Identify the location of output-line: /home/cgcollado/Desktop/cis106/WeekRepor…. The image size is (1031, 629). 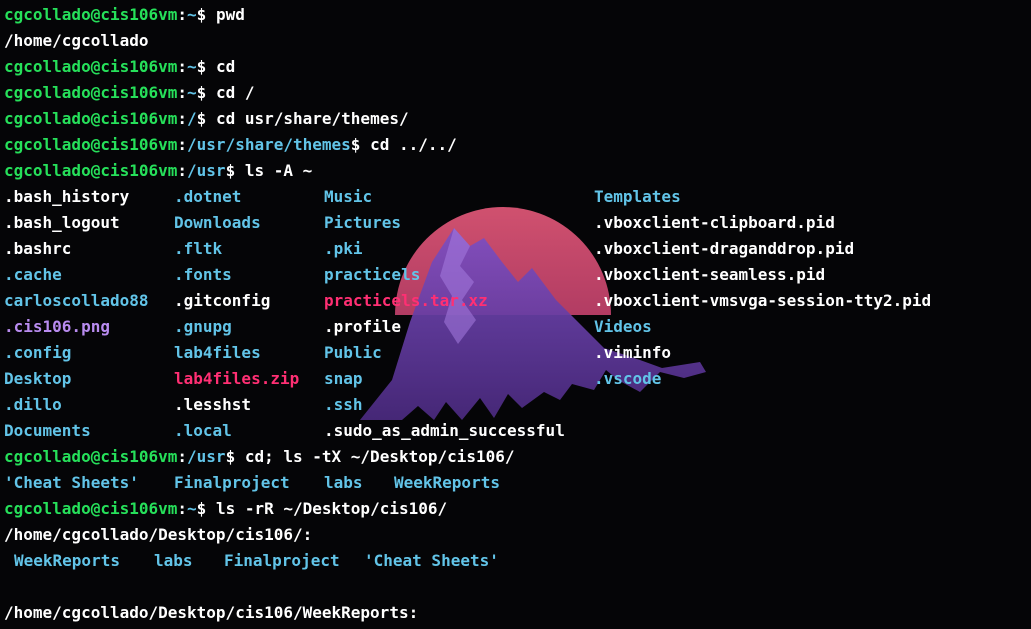
(259, 613).